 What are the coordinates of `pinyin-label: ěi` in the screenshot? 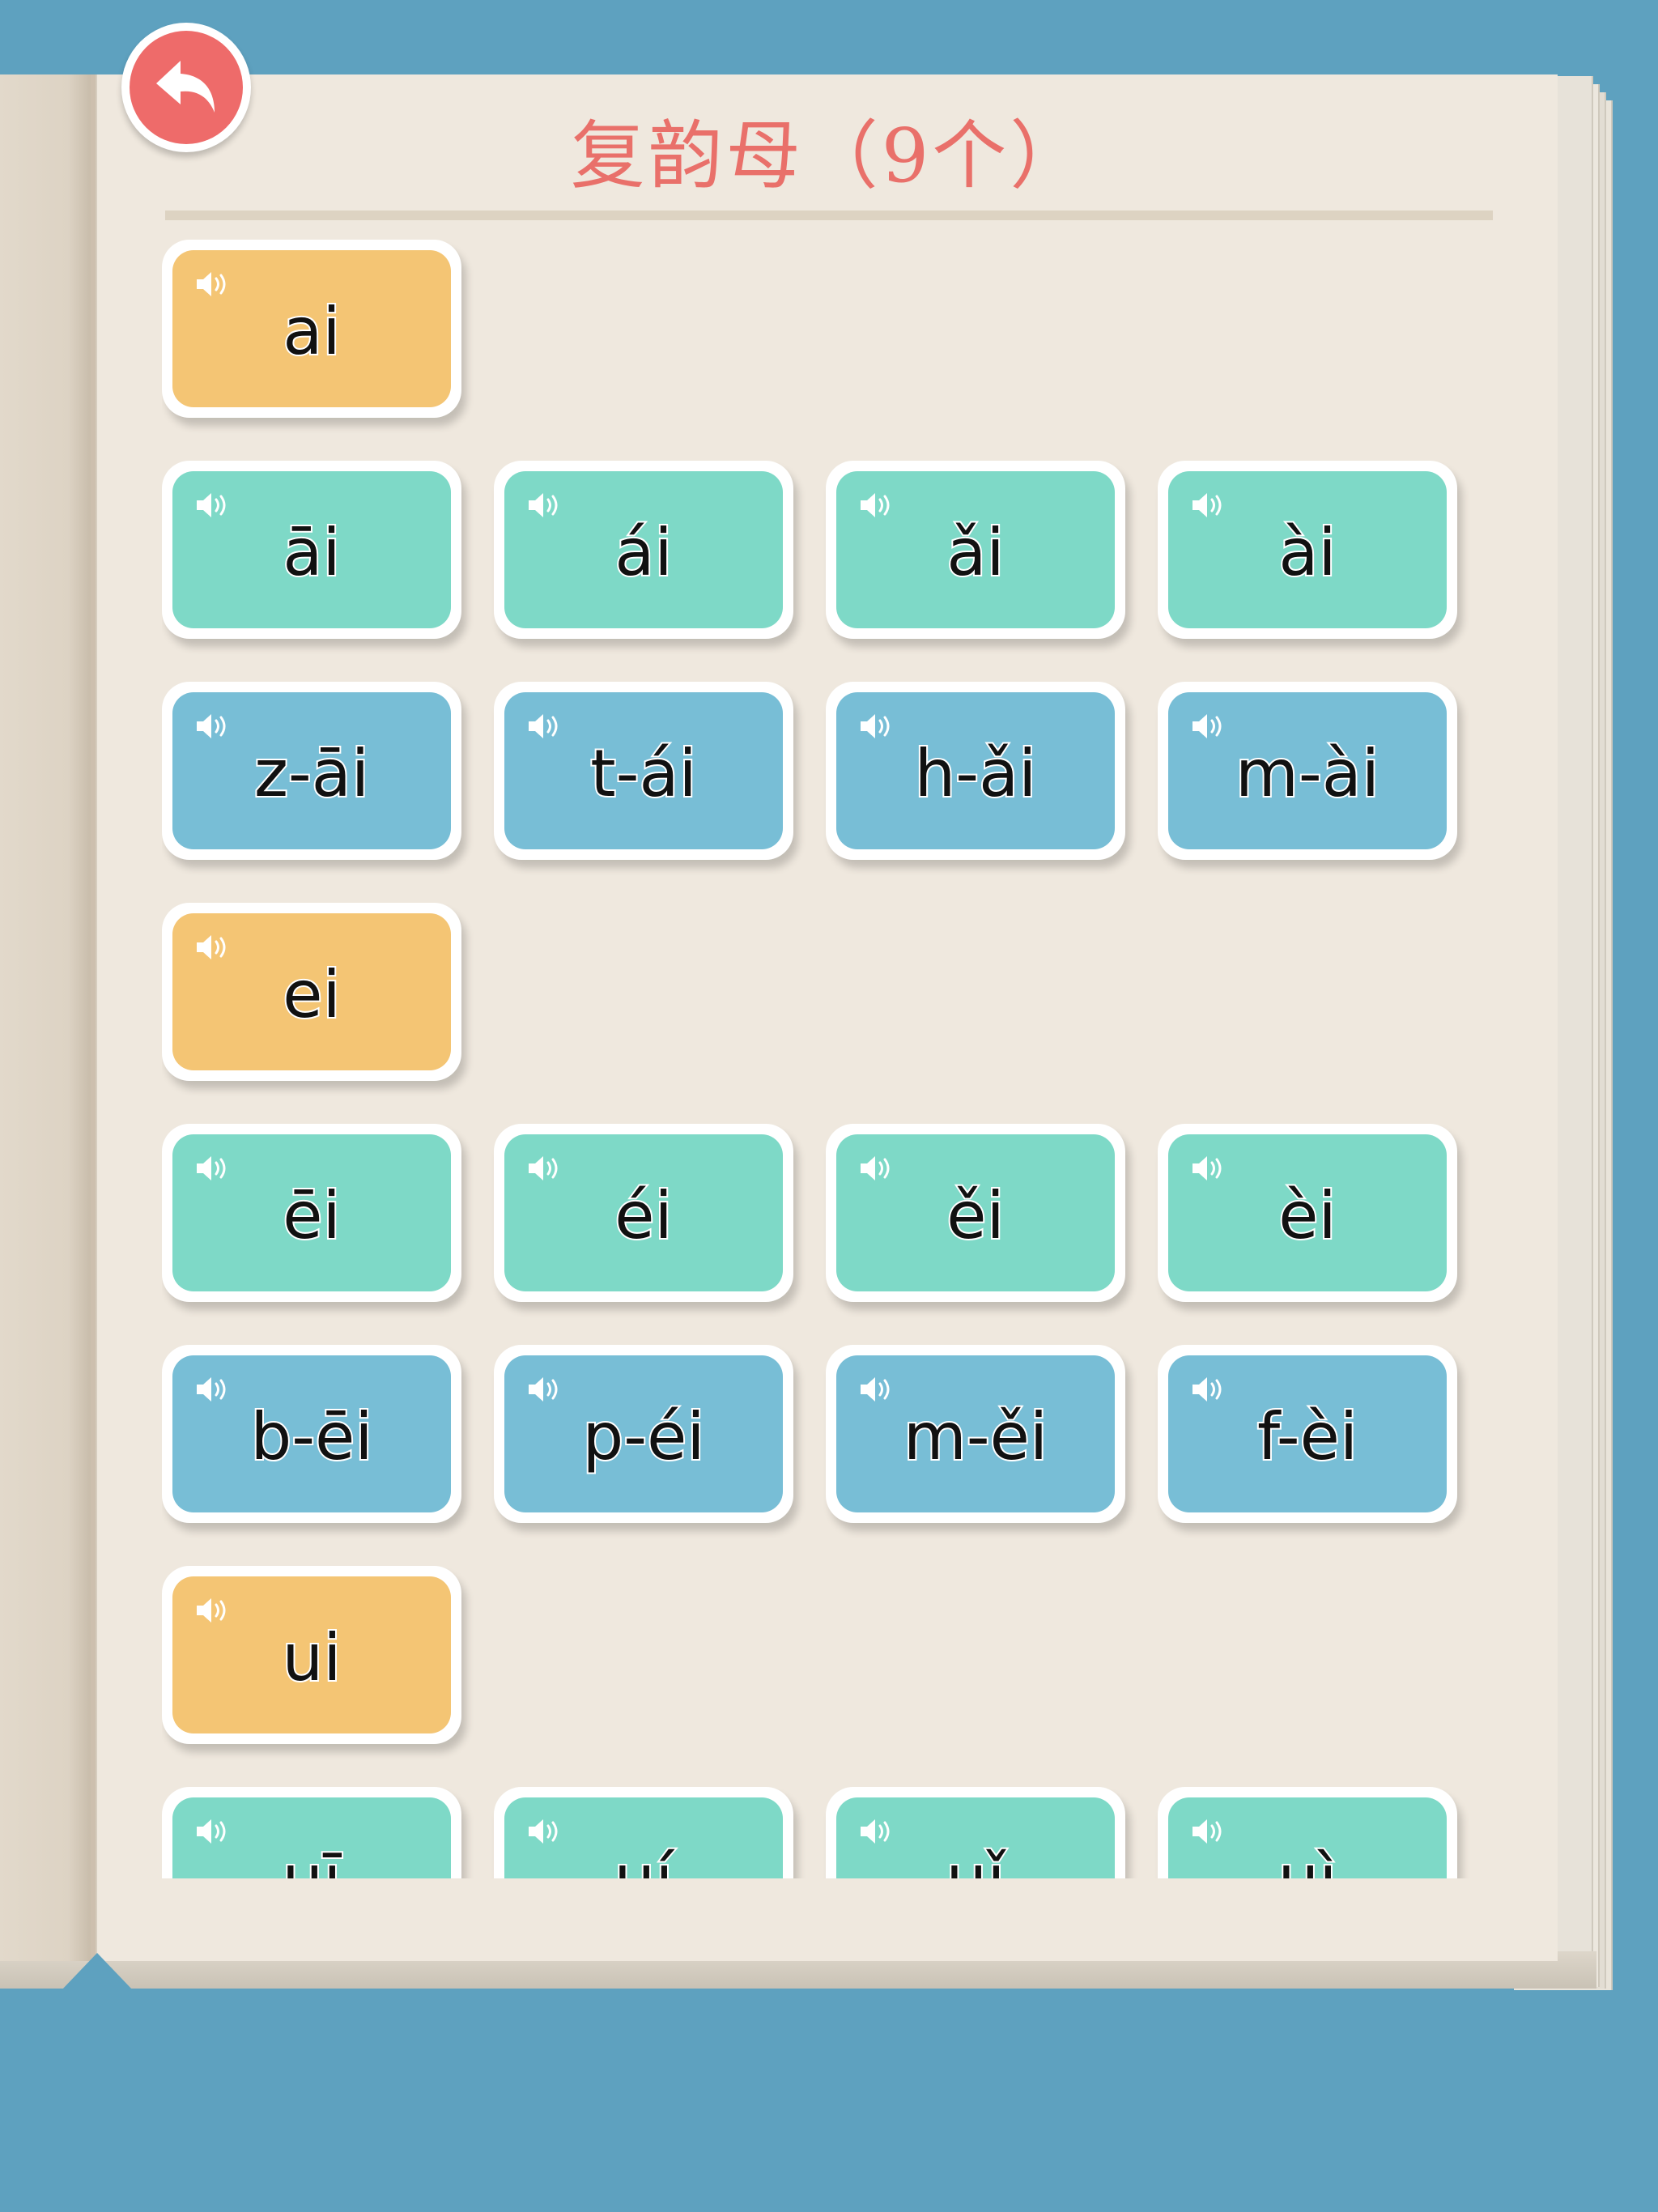 It's located at (975, 1215).